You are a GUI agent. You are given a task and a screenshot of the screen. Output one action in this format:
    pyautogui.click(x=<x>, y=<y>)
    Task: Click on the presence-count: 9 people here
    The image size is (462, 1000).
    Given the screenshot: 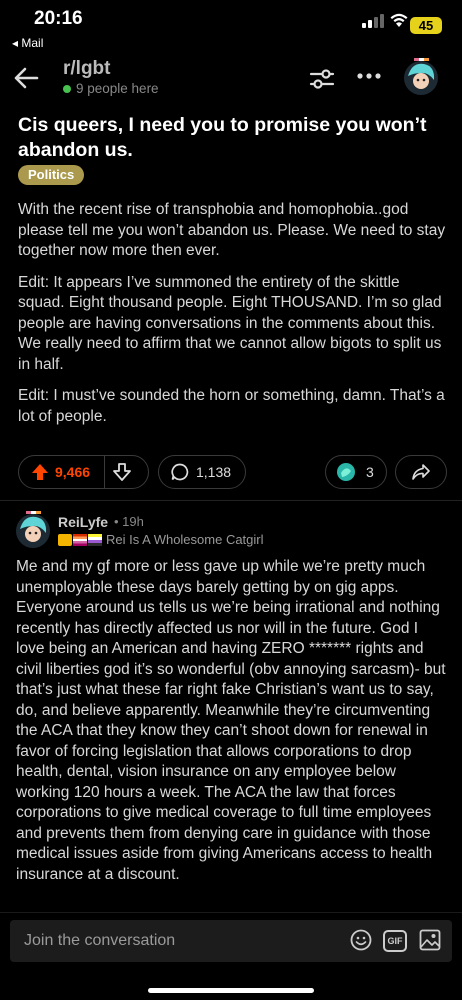 What is the action you would take?
    pyautogui.click(x=111, y=88)
    